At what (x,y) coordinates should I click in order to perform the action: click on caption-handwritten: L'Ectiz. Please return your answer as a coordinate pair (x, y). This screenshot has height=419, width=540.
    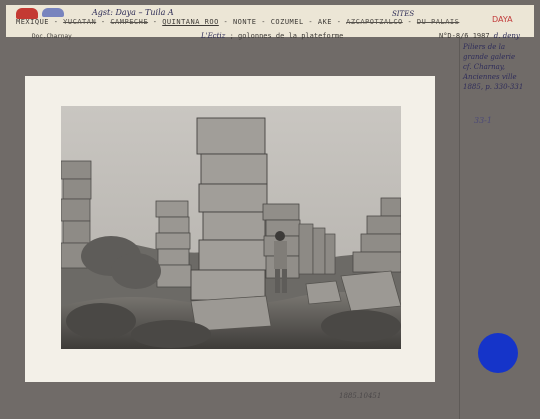
    Looking at the image, I should click on (213, 36).